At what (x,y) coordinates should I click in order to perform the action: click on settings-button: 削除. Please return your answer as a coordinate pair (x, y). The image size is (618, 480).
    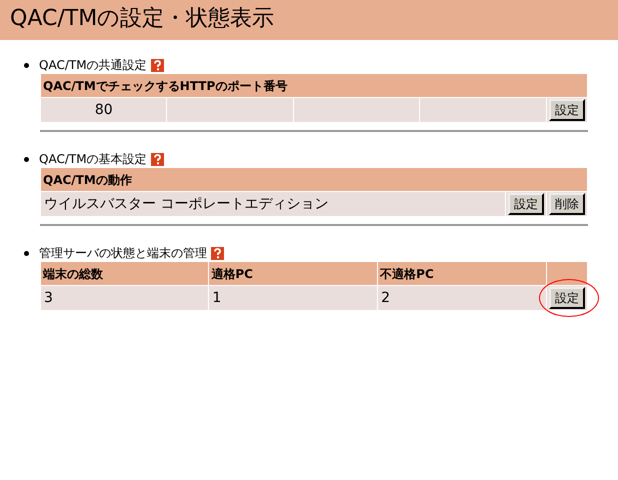
    Looking at the image, I should click on (567, 204).